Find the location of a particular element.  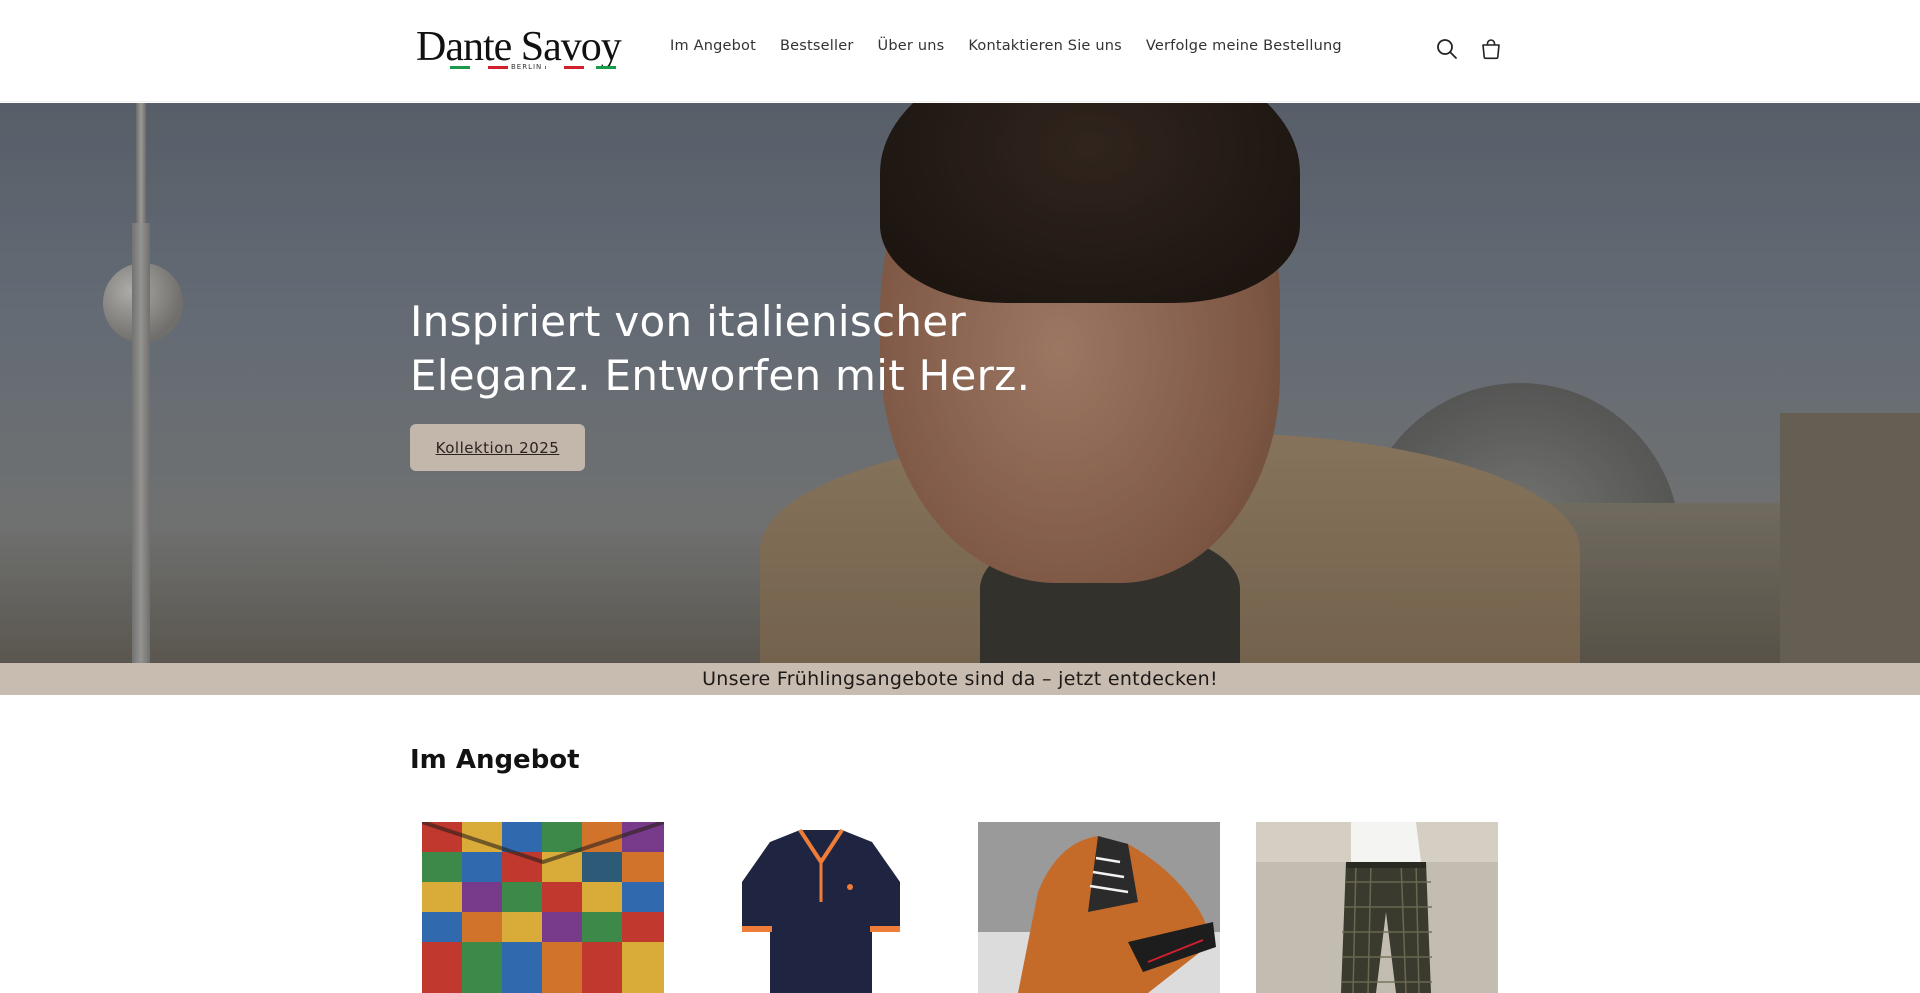

product-card-sneaker is located at coordinates (1099, 907).